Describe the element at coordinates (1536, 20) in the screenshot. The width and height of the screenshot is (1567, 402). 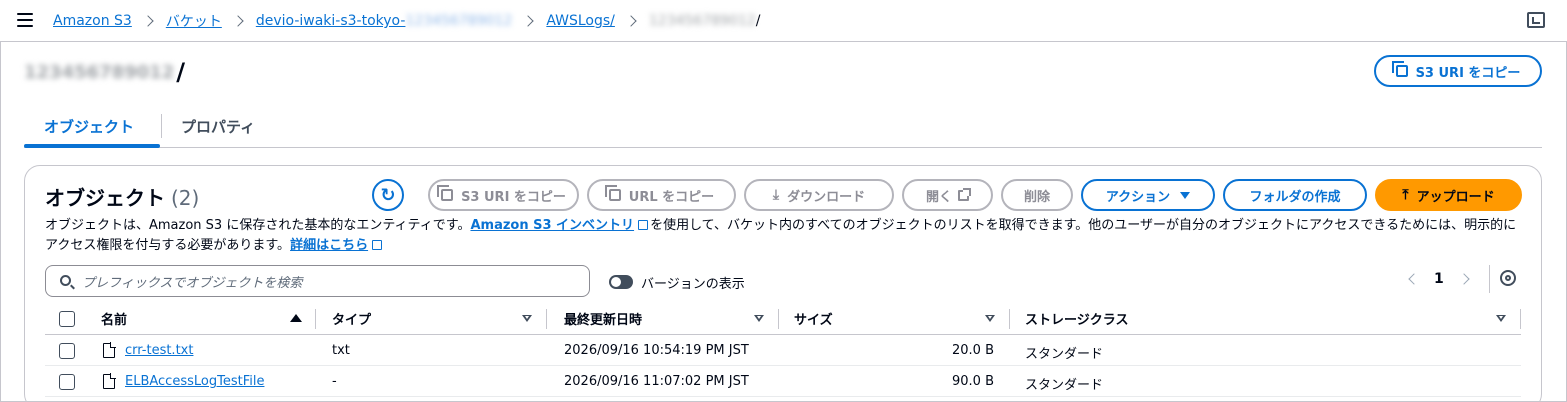
I see `split-panel-icon` at that location.